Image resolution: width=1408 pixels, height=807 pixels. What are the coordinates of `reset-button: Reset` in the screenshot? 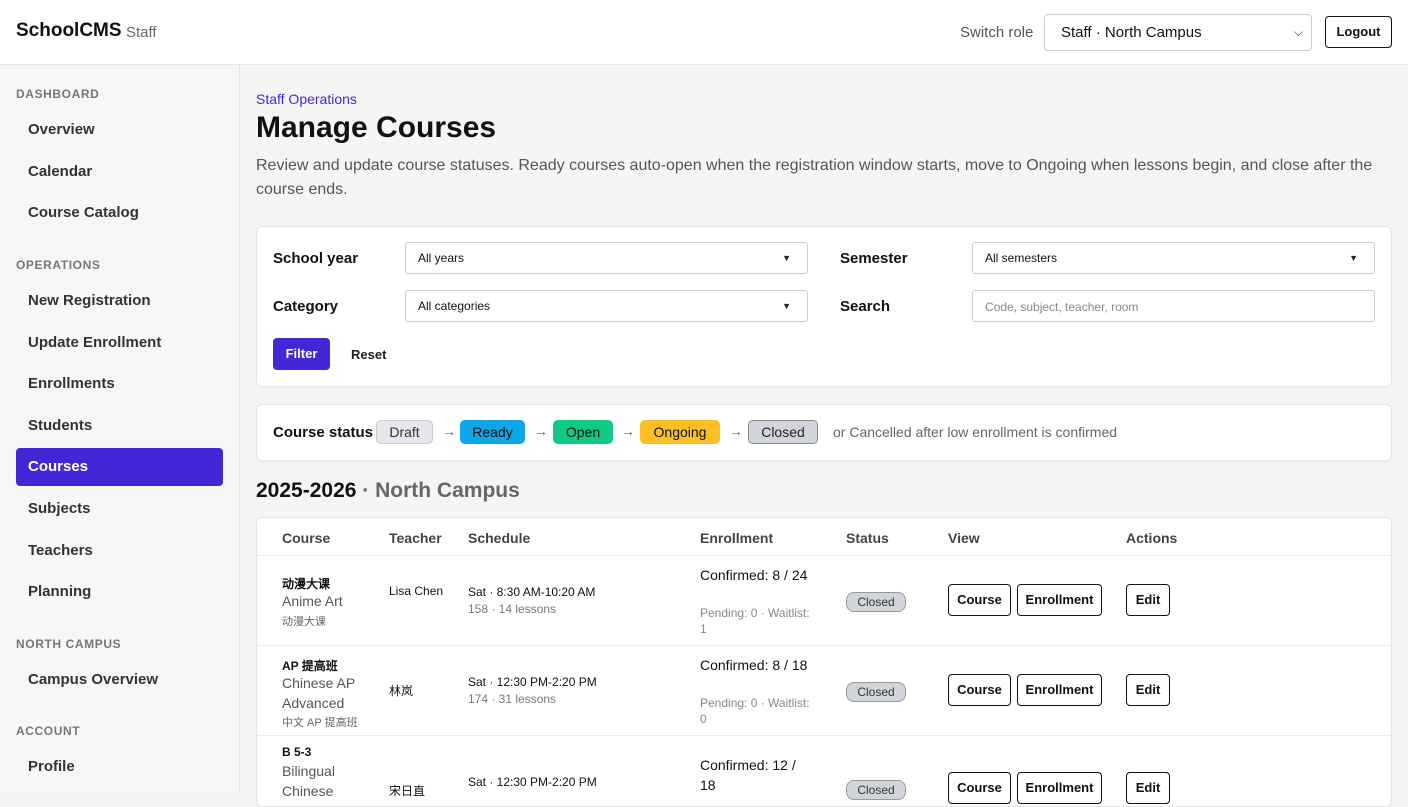 It's located at (368, 354).